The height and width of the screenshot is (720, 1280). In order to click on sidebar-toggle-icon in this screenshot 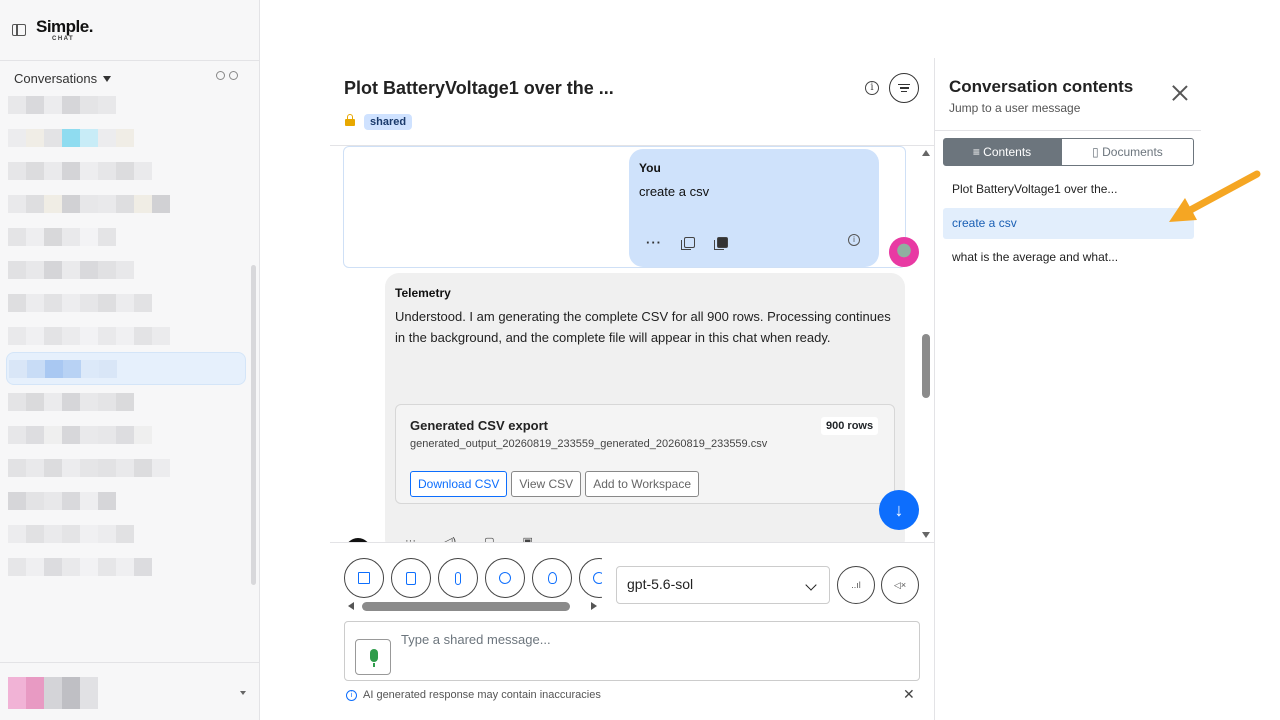, I will do `click(19, 30)`.